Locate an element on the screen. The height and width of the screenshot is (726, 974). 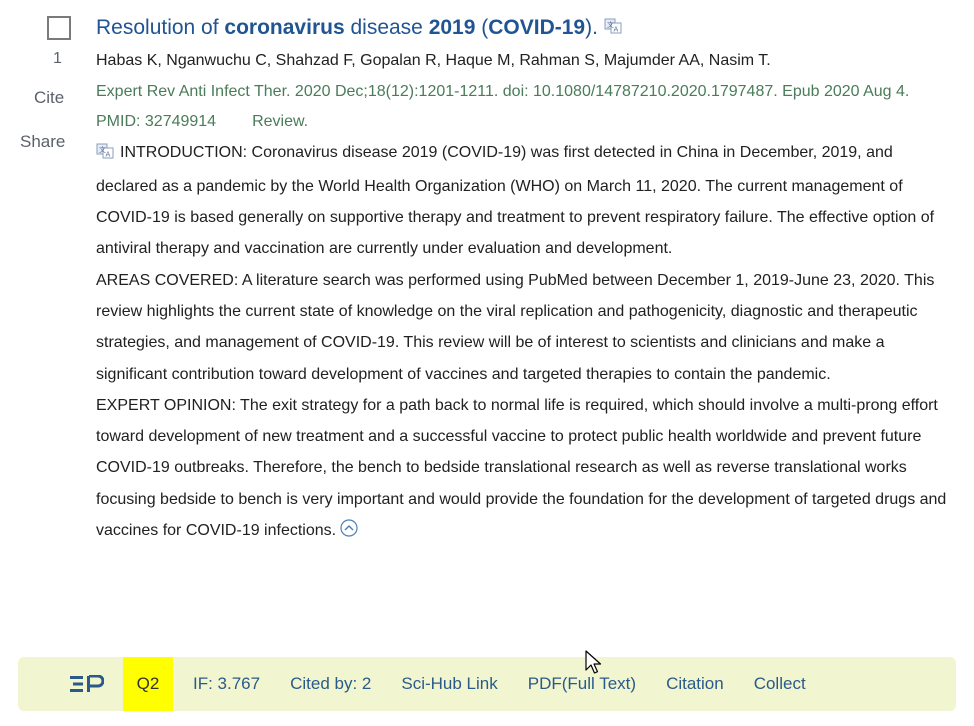
cited-by-link: Cited by: 2 is located at coordinates (330, 684).